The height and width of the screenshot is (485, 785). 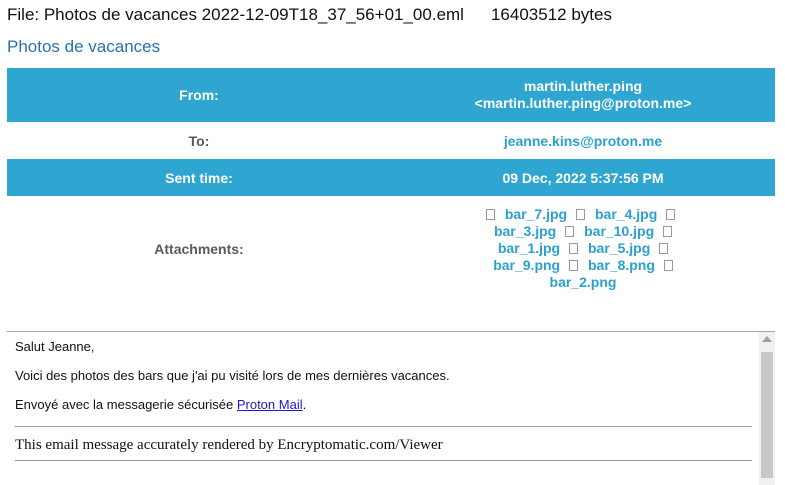 I want to click on signature-suffix: ., so click(x=304, y=404).